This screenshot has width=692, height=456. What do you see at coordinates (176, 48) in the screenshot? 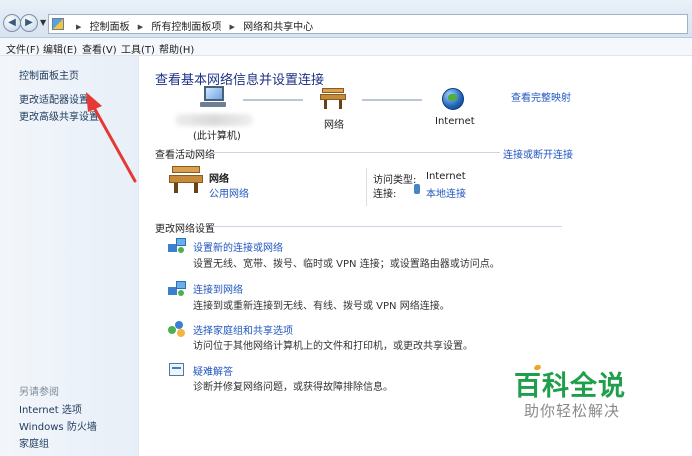
I see `menu-help: 帮助(H)` at bounding box center [176, 48].